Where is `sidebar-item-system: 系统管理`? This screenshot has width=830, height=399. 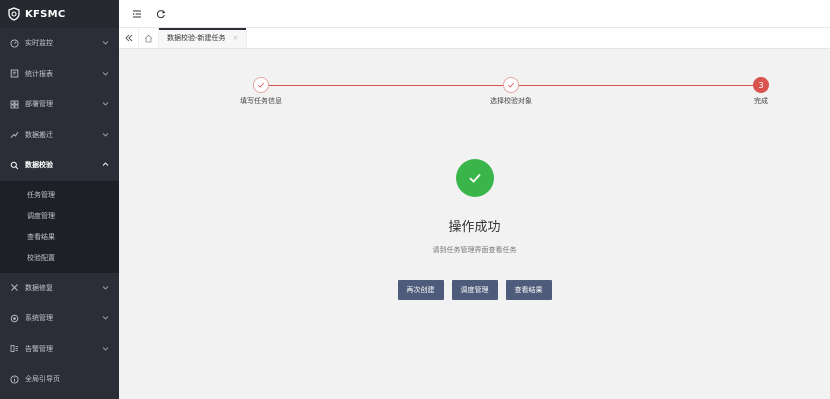 sidebar-item-system: 系统管理 is located at coordinates (59, 318).